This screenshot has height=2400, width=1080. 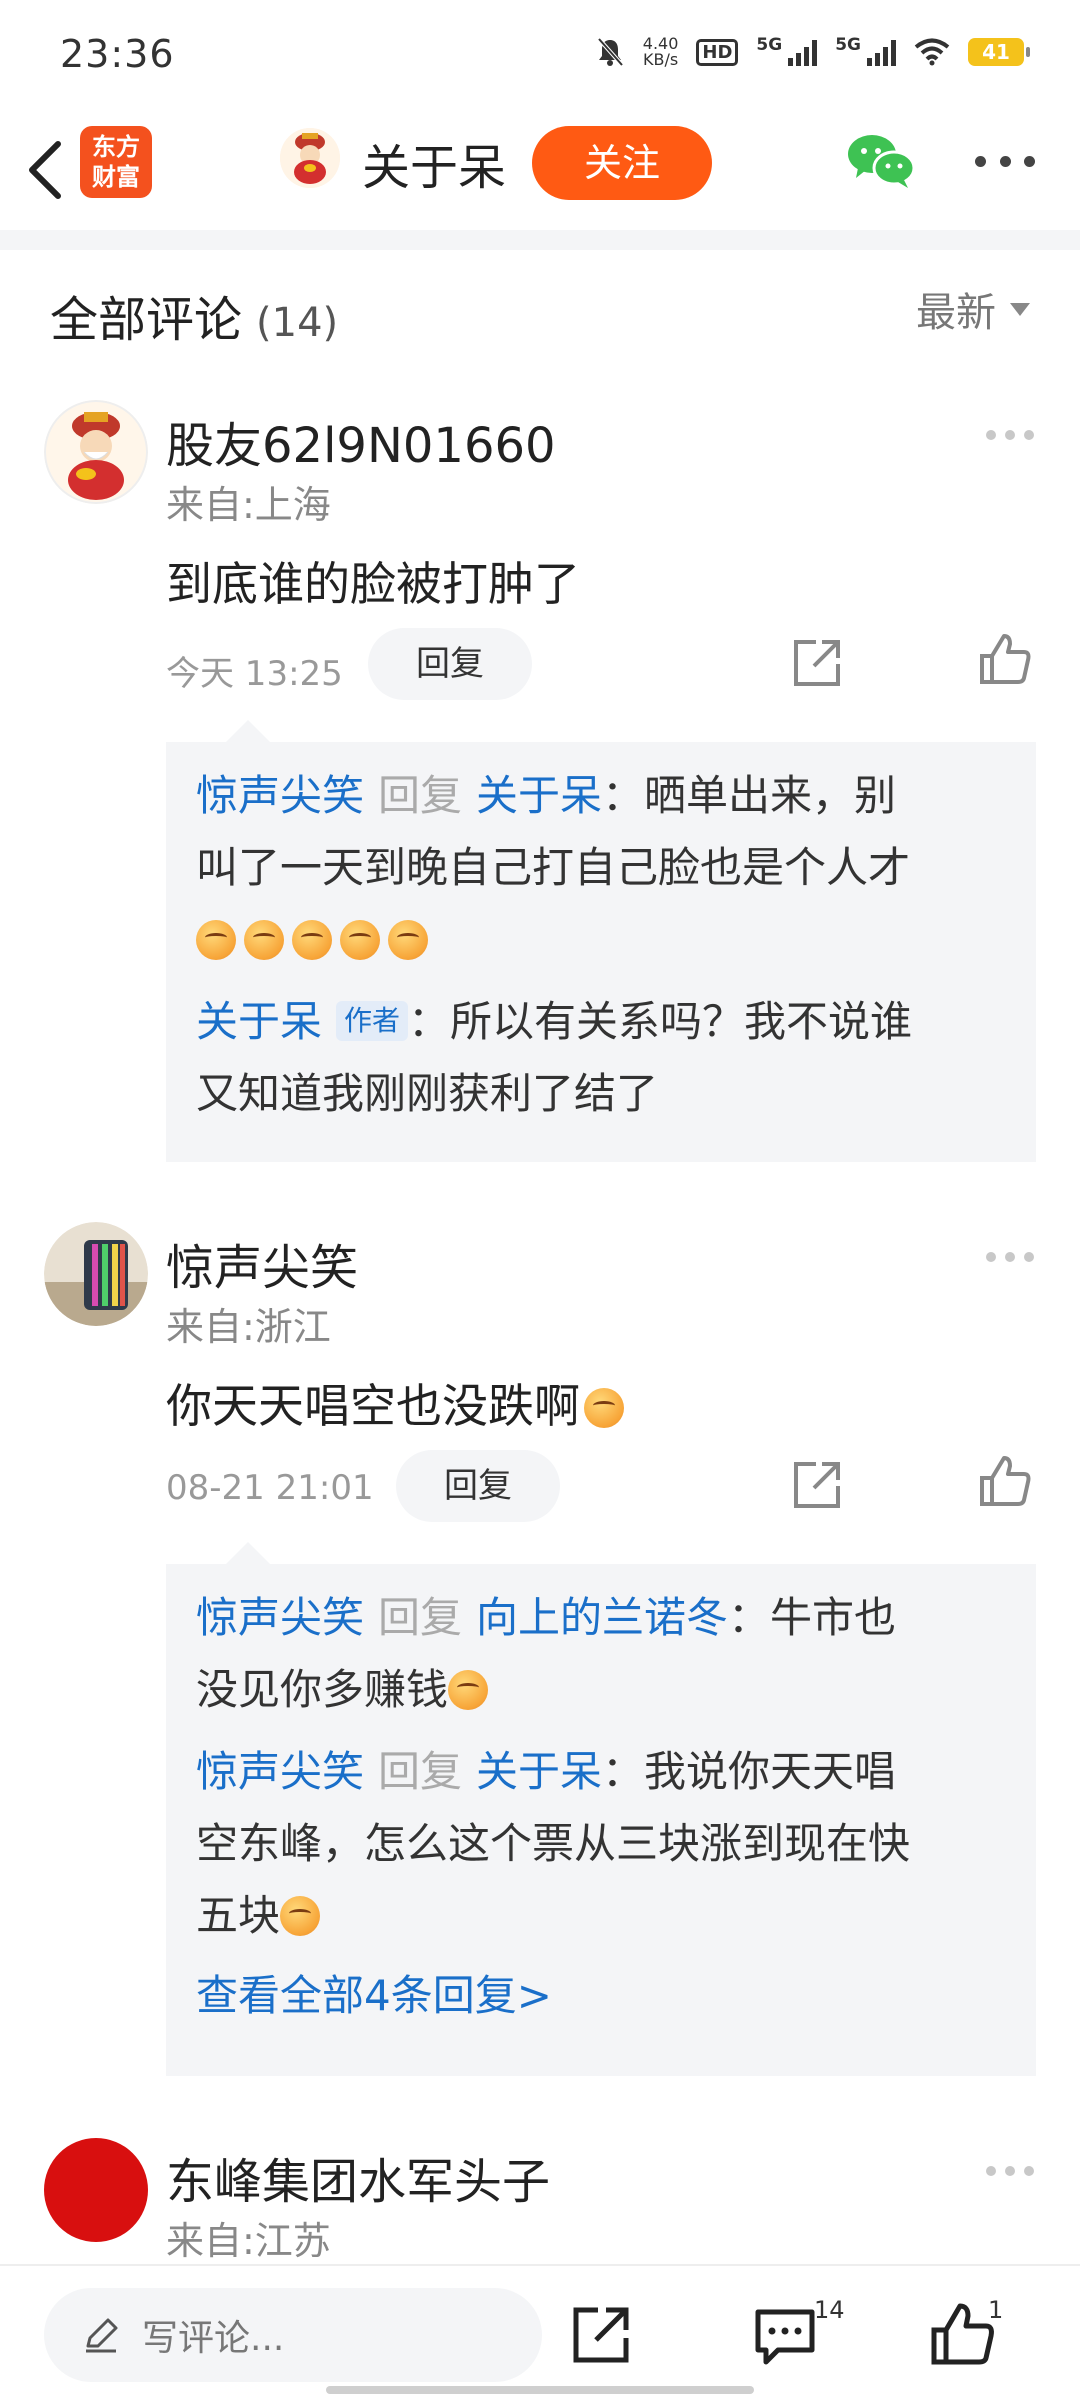 I want to click on mute-bell-icon, so click(x=610, y=52).